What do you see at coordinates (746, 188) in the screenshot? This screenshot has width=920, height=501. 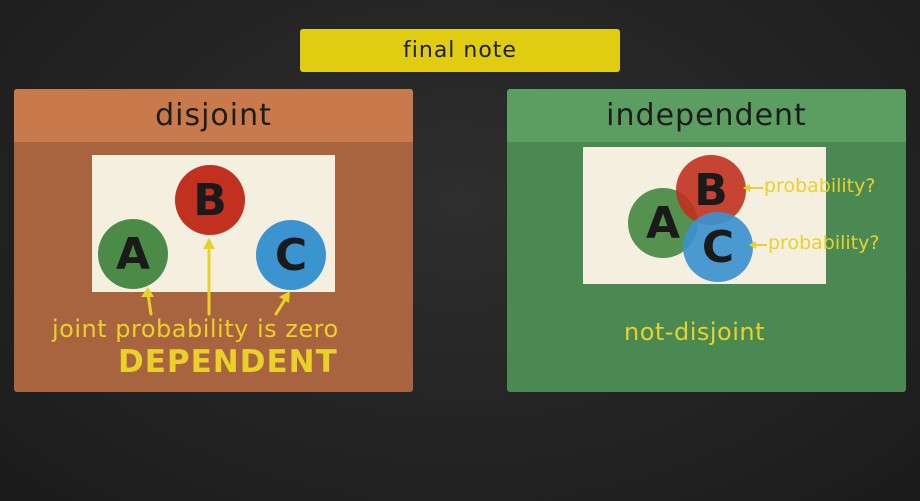 I see `pointer-1-head` at bounding box center [746, 188].